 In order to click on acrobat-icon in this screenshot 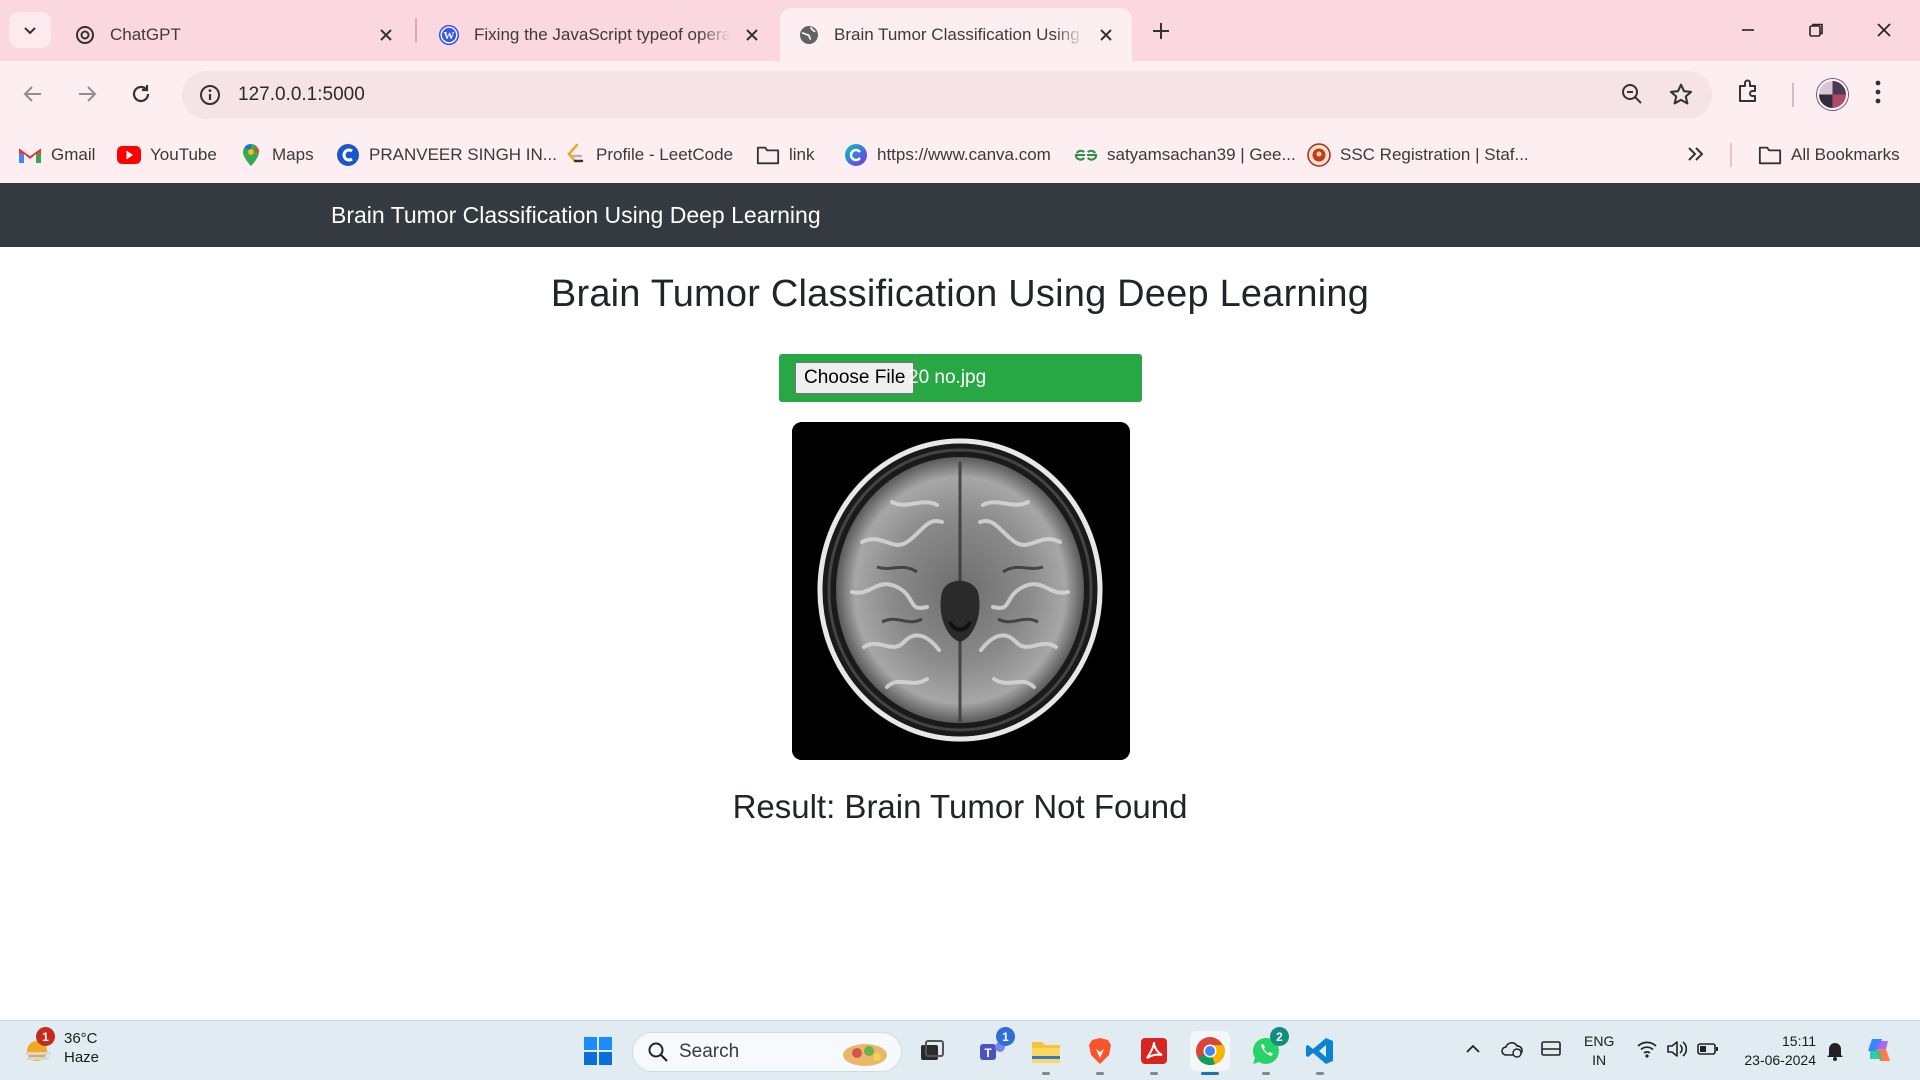, I will do `click(1154, 1051)`.